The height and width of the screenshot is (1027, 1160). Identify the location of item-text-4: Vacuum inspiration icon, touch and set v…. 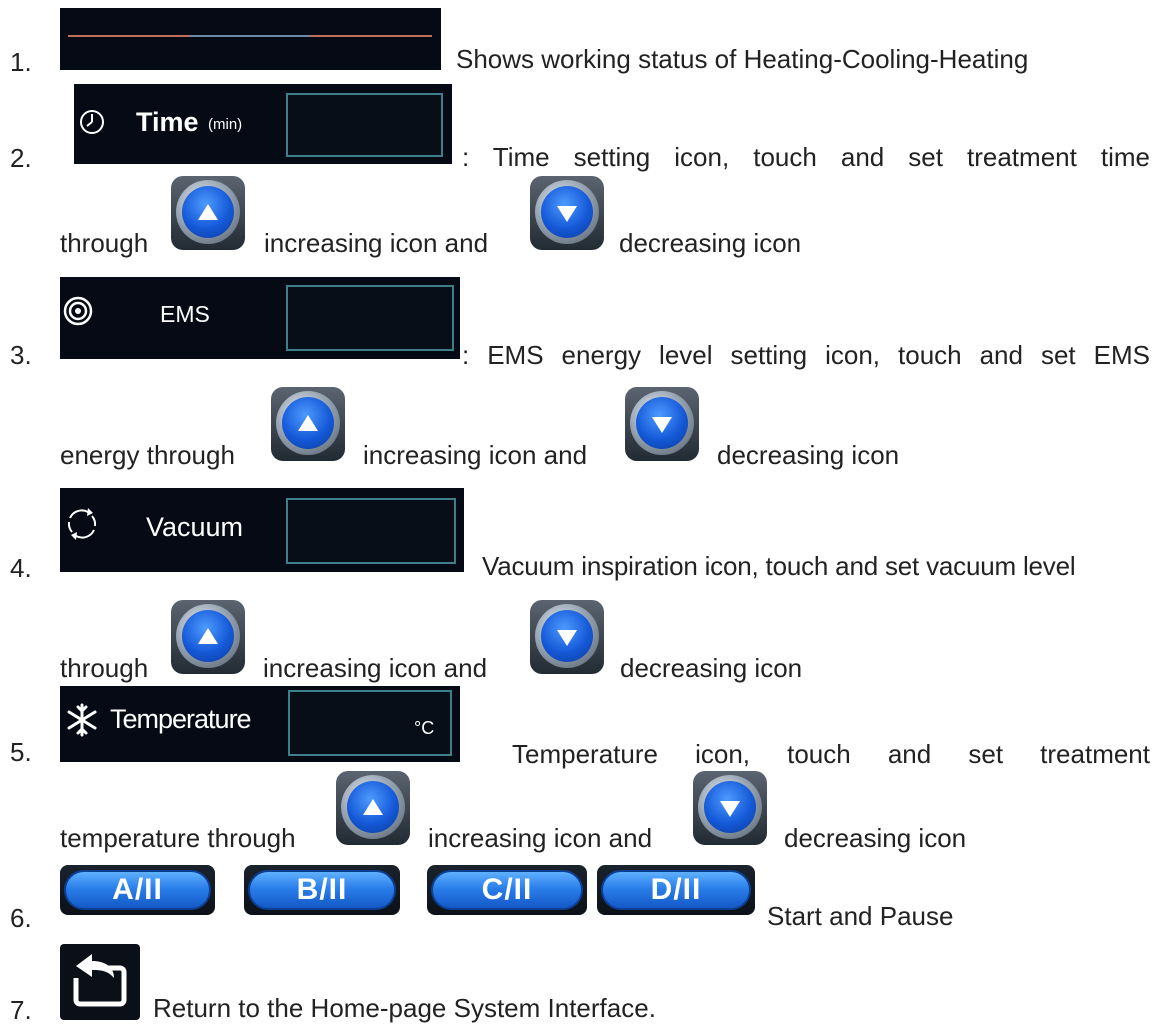
(779, 566).